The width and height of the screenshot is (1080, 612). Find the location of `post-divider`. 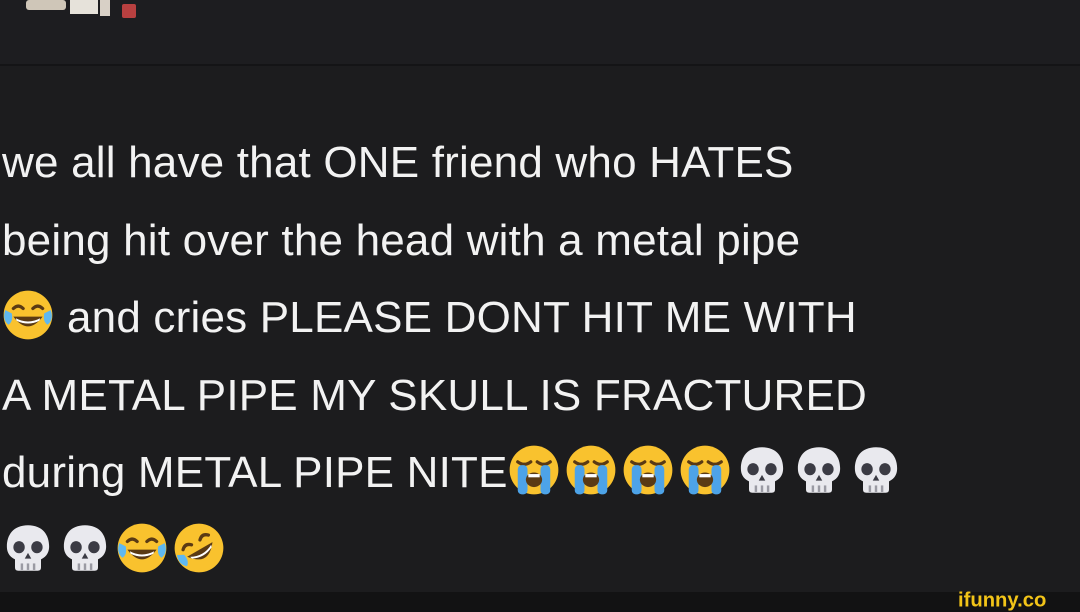

post-divider is located at coordinates (540, 65).